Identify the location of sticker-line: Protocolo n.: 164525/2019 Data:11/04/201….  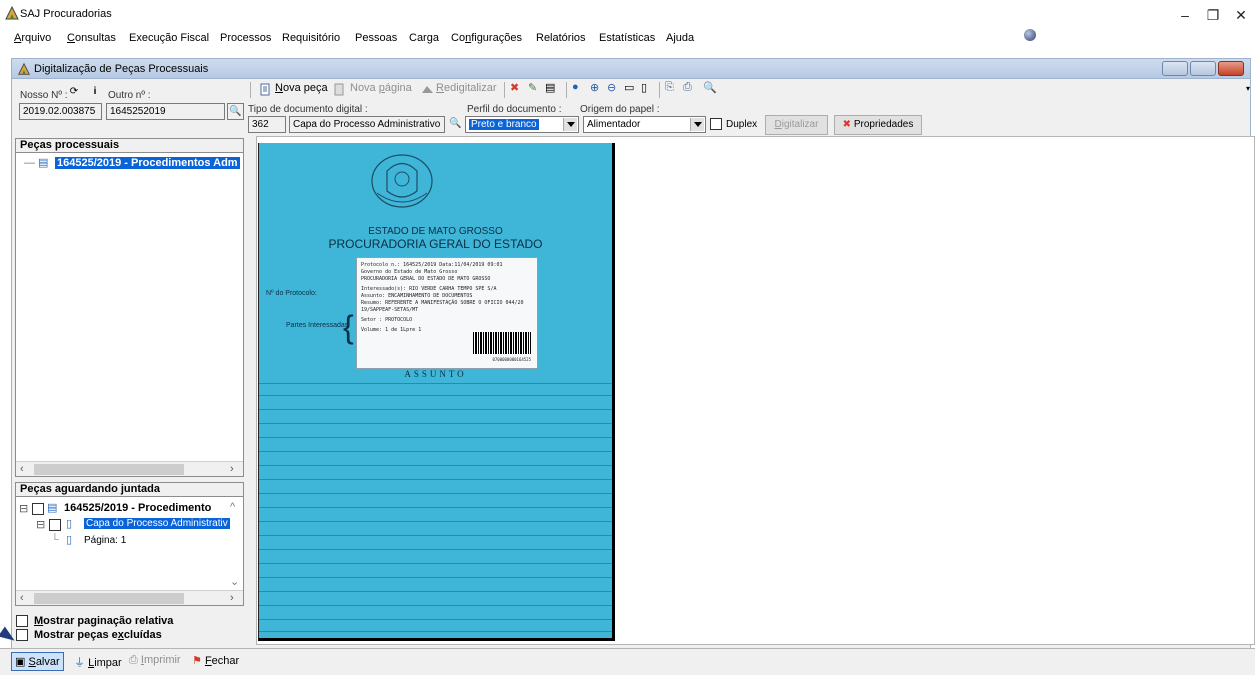
(432, 265).